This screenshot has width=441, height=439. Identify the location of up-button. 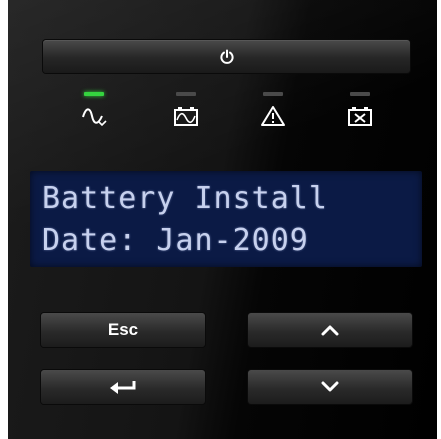
(330, 330).